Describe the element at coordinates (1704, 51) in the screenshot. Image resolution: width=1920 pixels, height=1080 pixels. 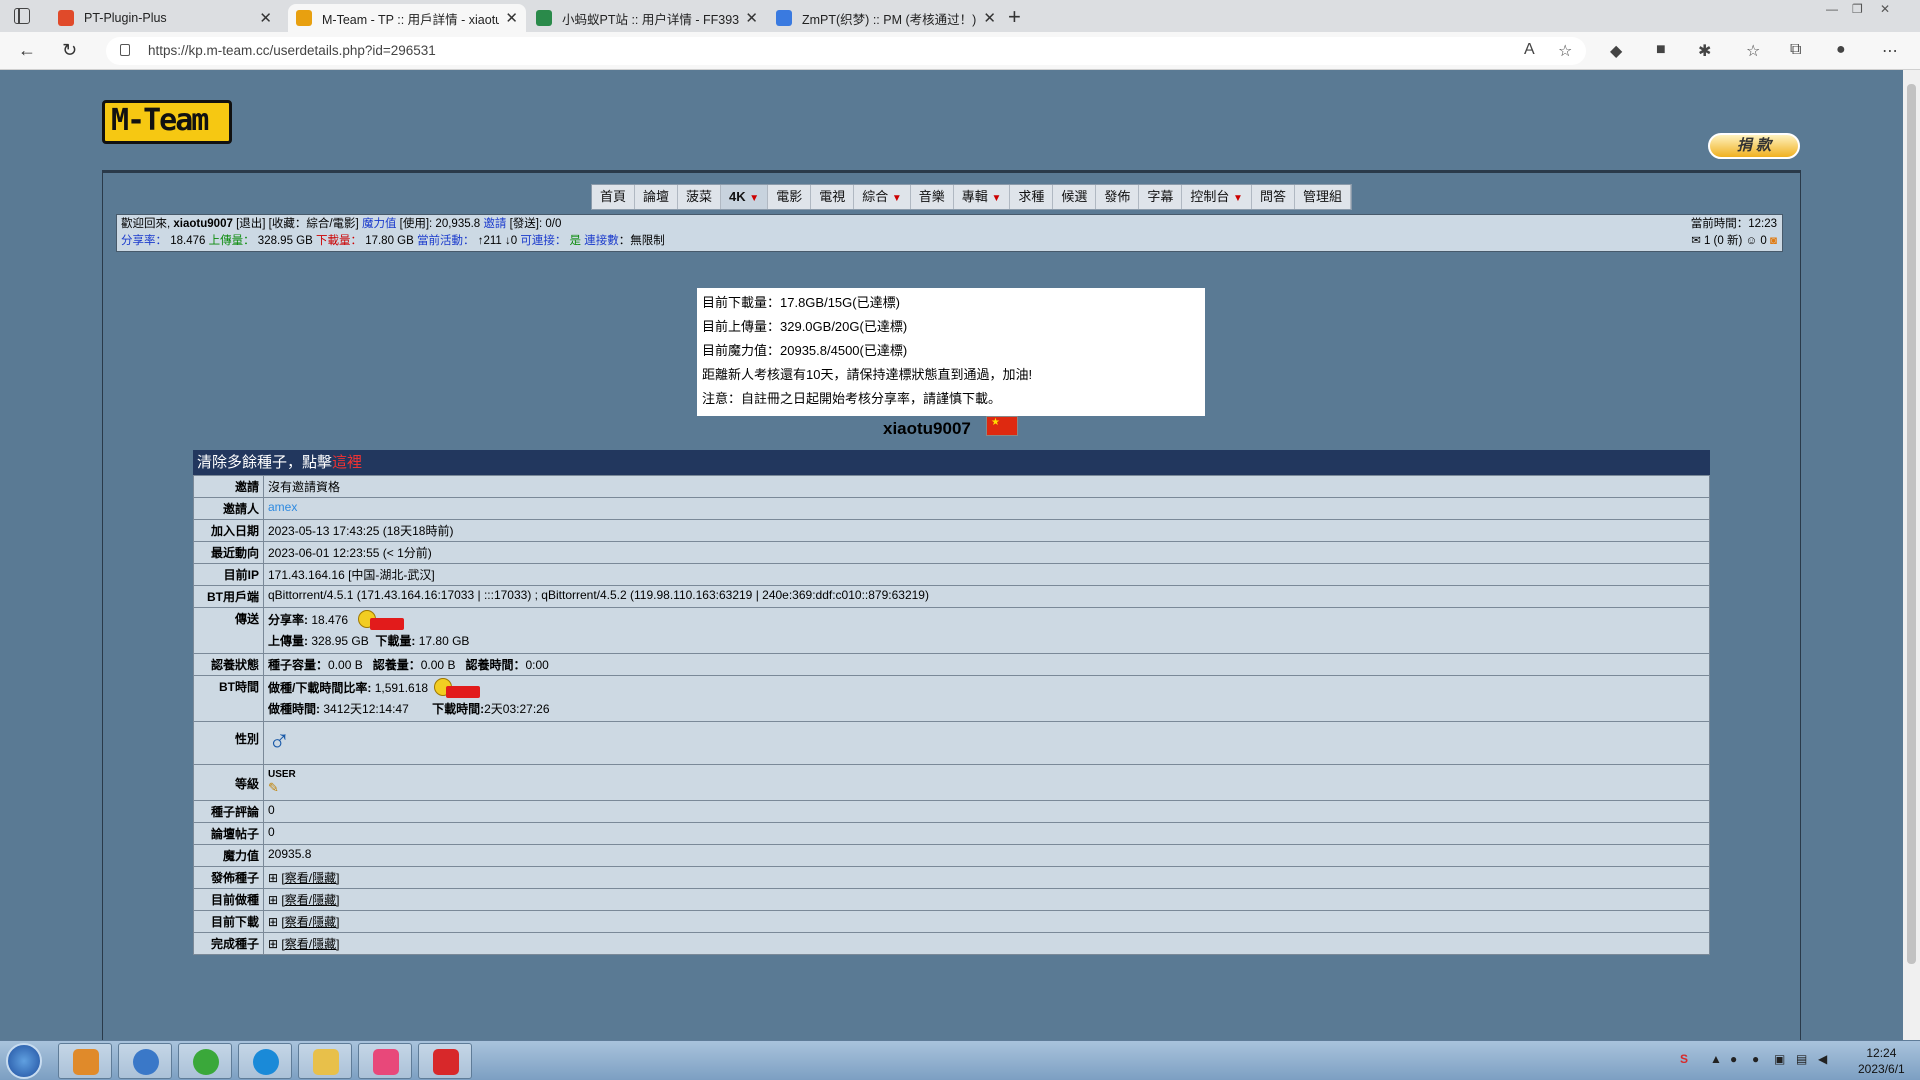
I see `extensions-puzzle-icon: ✱` at that location.